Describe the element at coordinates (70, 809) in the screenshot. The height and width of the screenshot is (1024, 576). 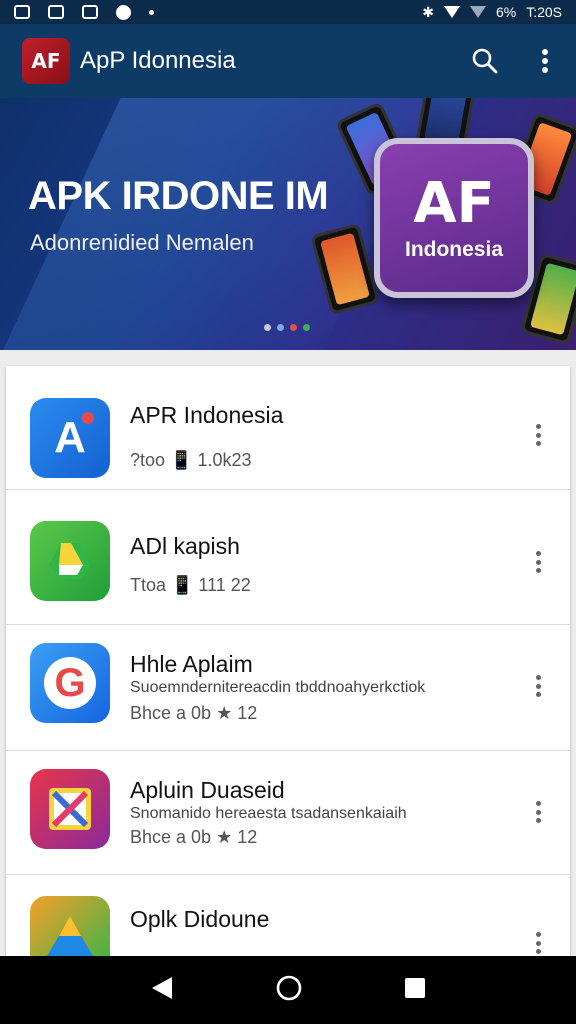
I see `x-app-icon` at that location.